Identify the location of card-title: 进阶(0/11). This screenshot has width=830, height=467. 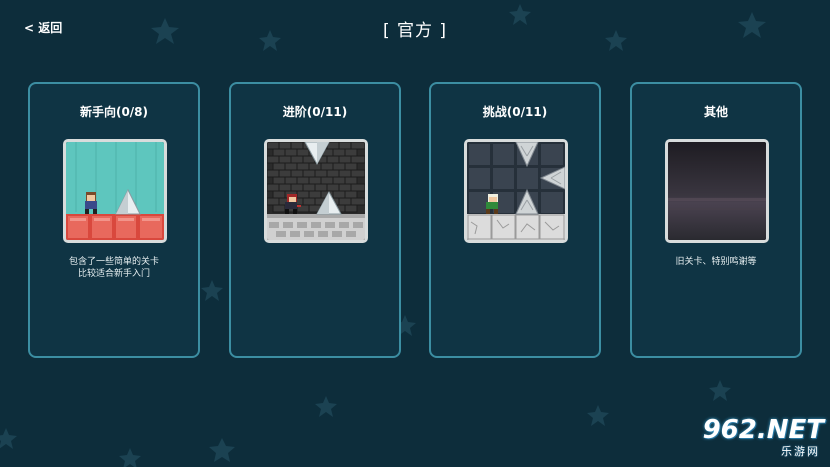
(315, 112).